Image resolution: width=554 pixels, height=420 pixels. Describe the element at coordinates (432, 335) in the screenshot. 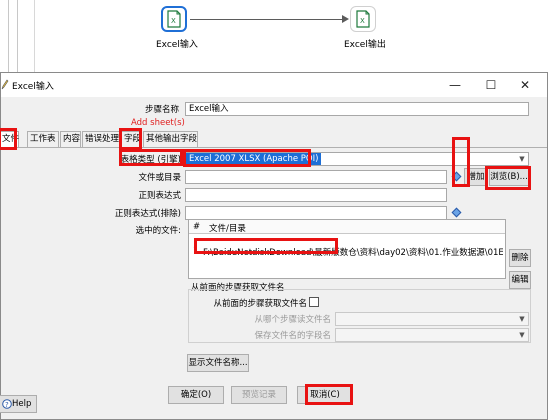

I see `filename-field-select: ▼` at that location.